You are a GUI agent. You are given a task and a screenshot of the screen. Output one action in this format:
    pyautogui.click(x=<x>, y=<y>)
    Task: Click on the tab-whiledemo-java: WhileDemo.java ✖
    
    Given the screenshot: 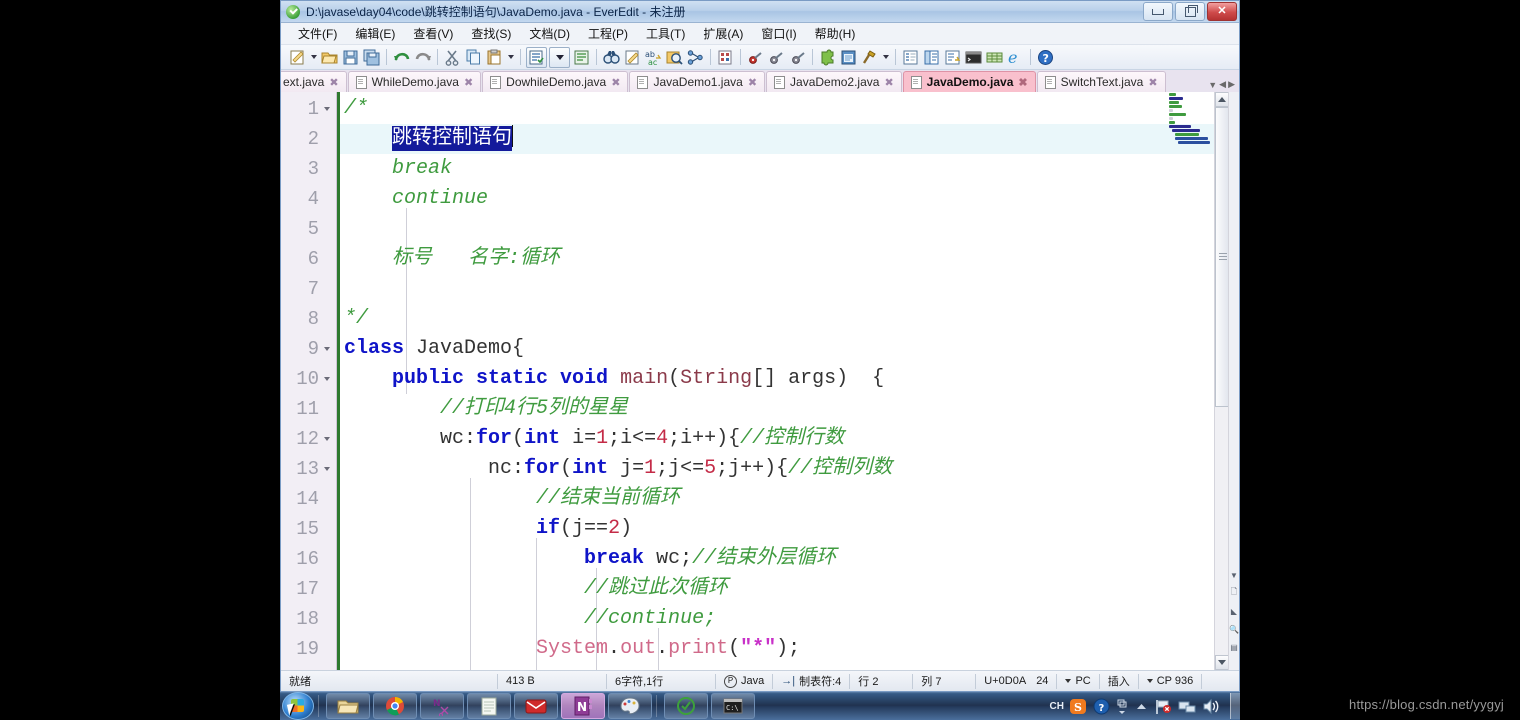 What is the action you would take?
    pyautogui.click(x=414, y=81)
    